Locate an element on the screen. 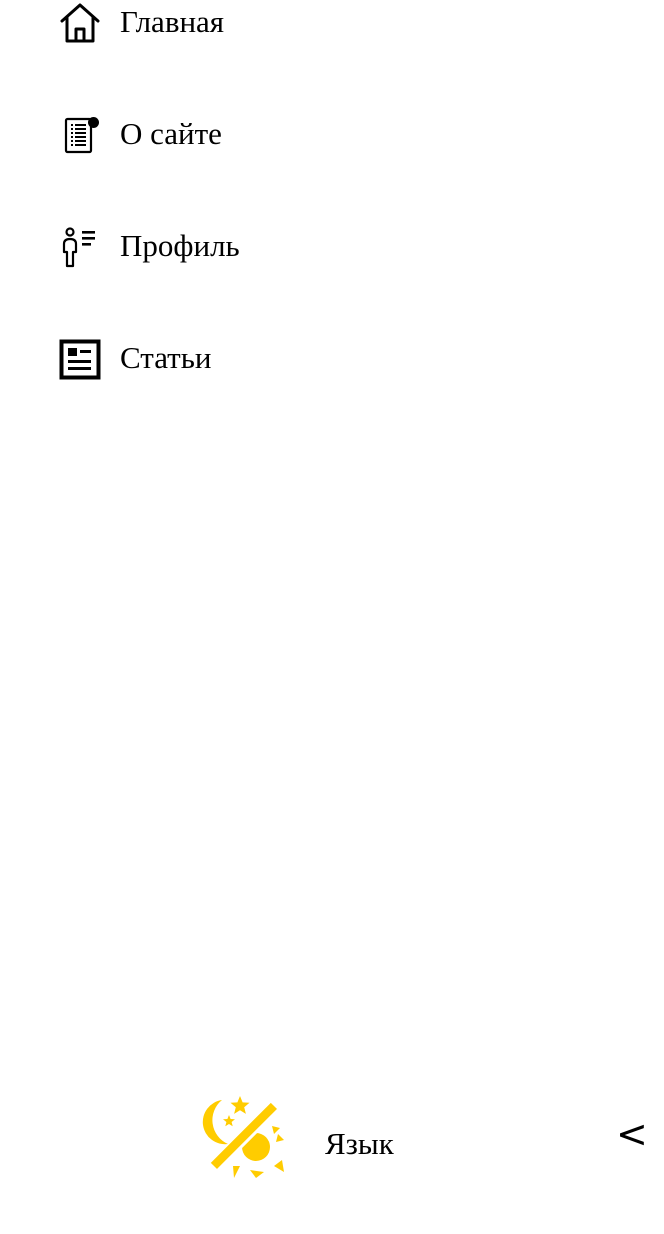 The image size is (664, 1234). sidebar-item-articles: Статьи is located at coordinates (134, 358).